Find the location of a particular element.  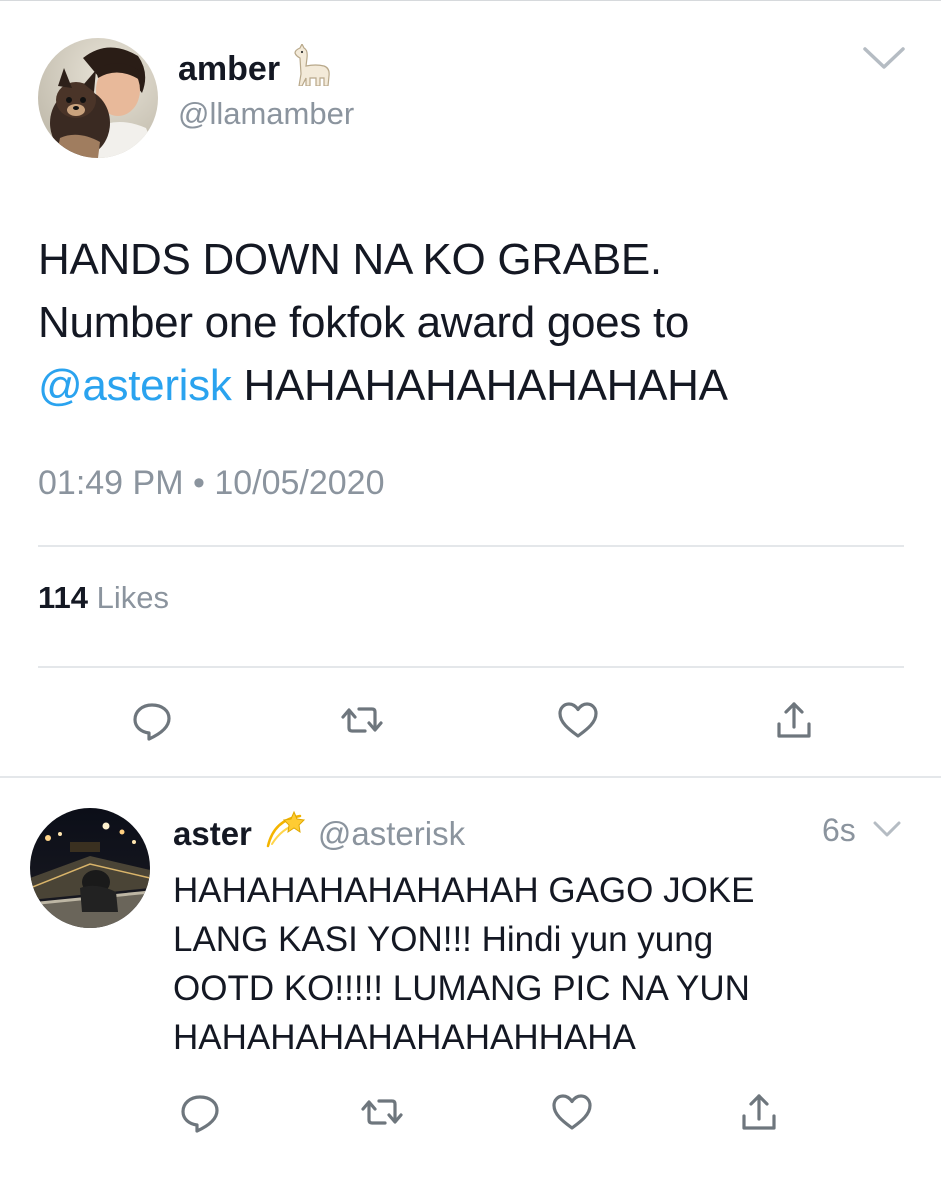

tweet-text-rest: HAHAHAHAHAHAHAHA is located at coordinates (479, 385).